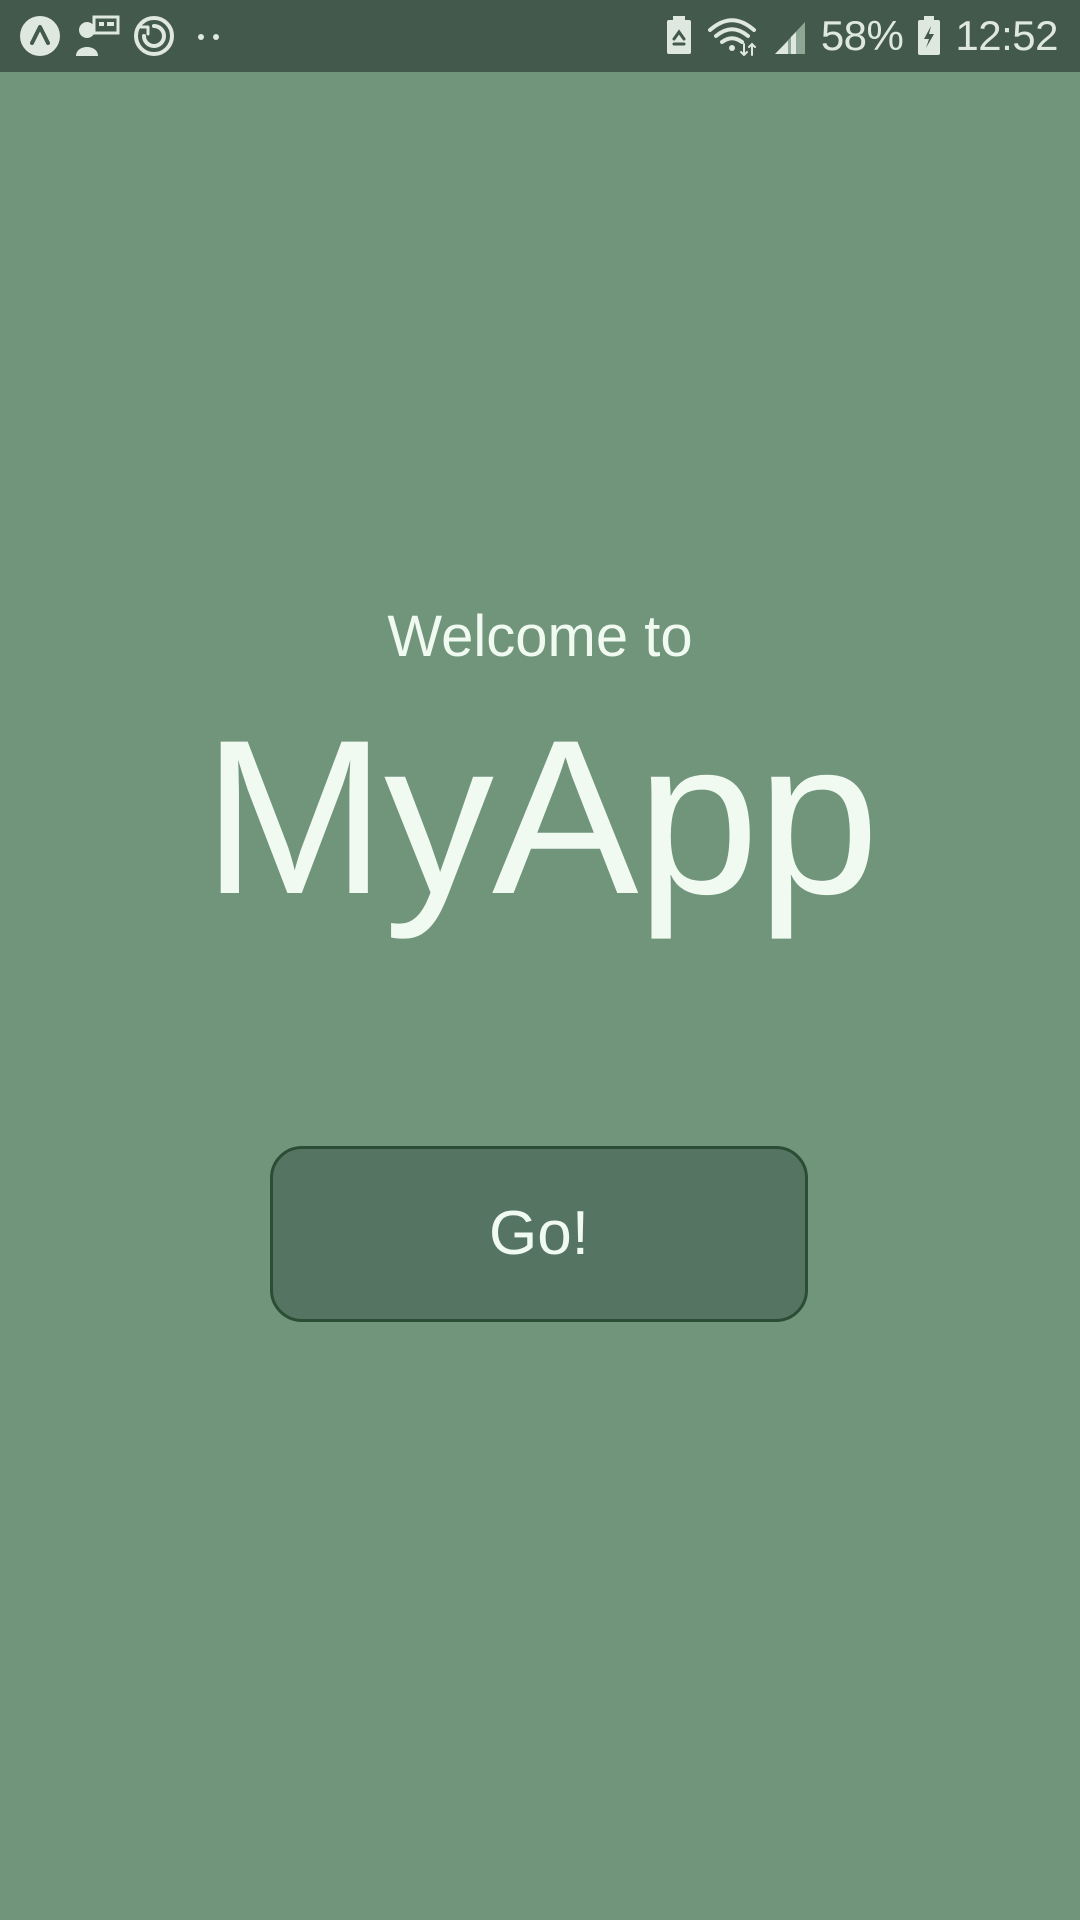 This screenshot has height=1920, width=1080. Describe the element at coordinates (540, 36) in the screenshot. I see `status-bar: 58% 12:52` at that location.